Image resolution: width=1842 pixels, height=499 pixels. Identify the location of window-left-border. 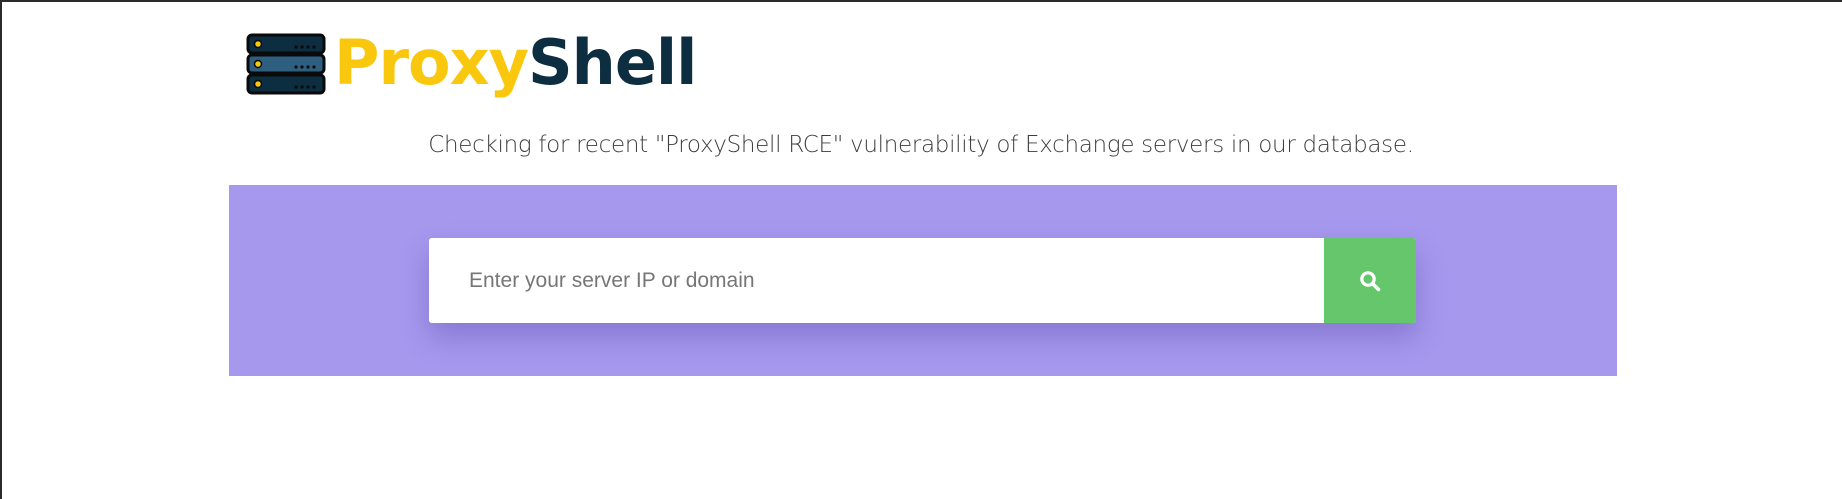
(1, 249).